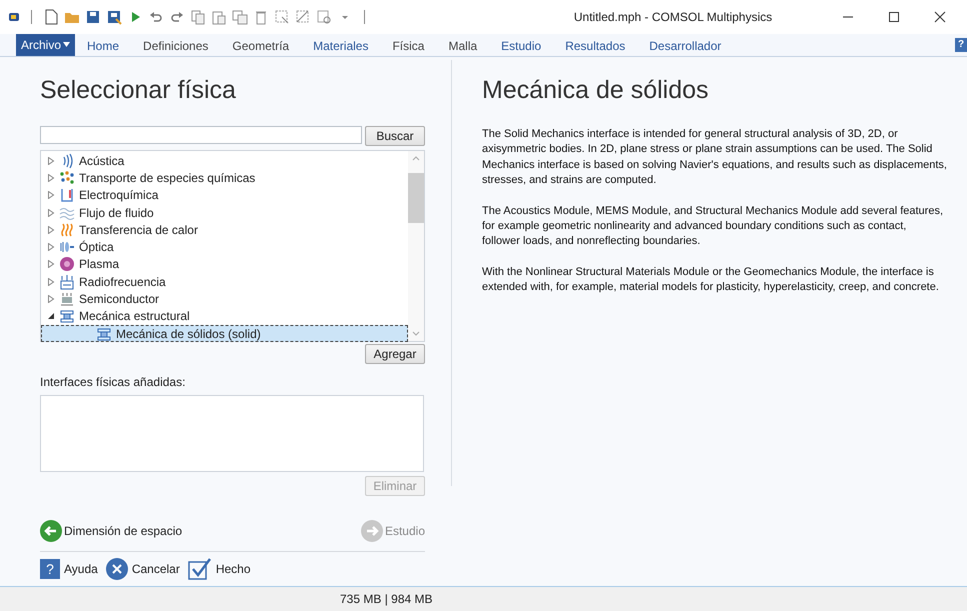 This screenshot has height=611, width=967. Describe the element at coordinates (69, 569) in the screenshot. I see `help-button: ? Ayuda` at that location.